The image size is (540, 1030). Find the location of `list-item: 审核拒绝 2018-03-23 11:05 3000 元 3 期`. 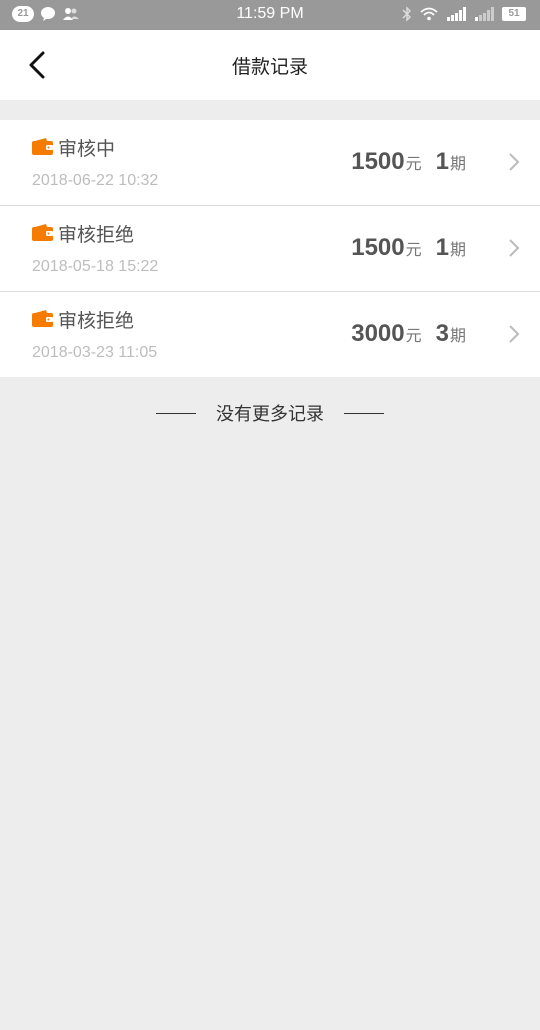

list-item: 审核拒绝 2018-03-23 11:05 3000 元 3 期 is located at coordinates (270, 334).